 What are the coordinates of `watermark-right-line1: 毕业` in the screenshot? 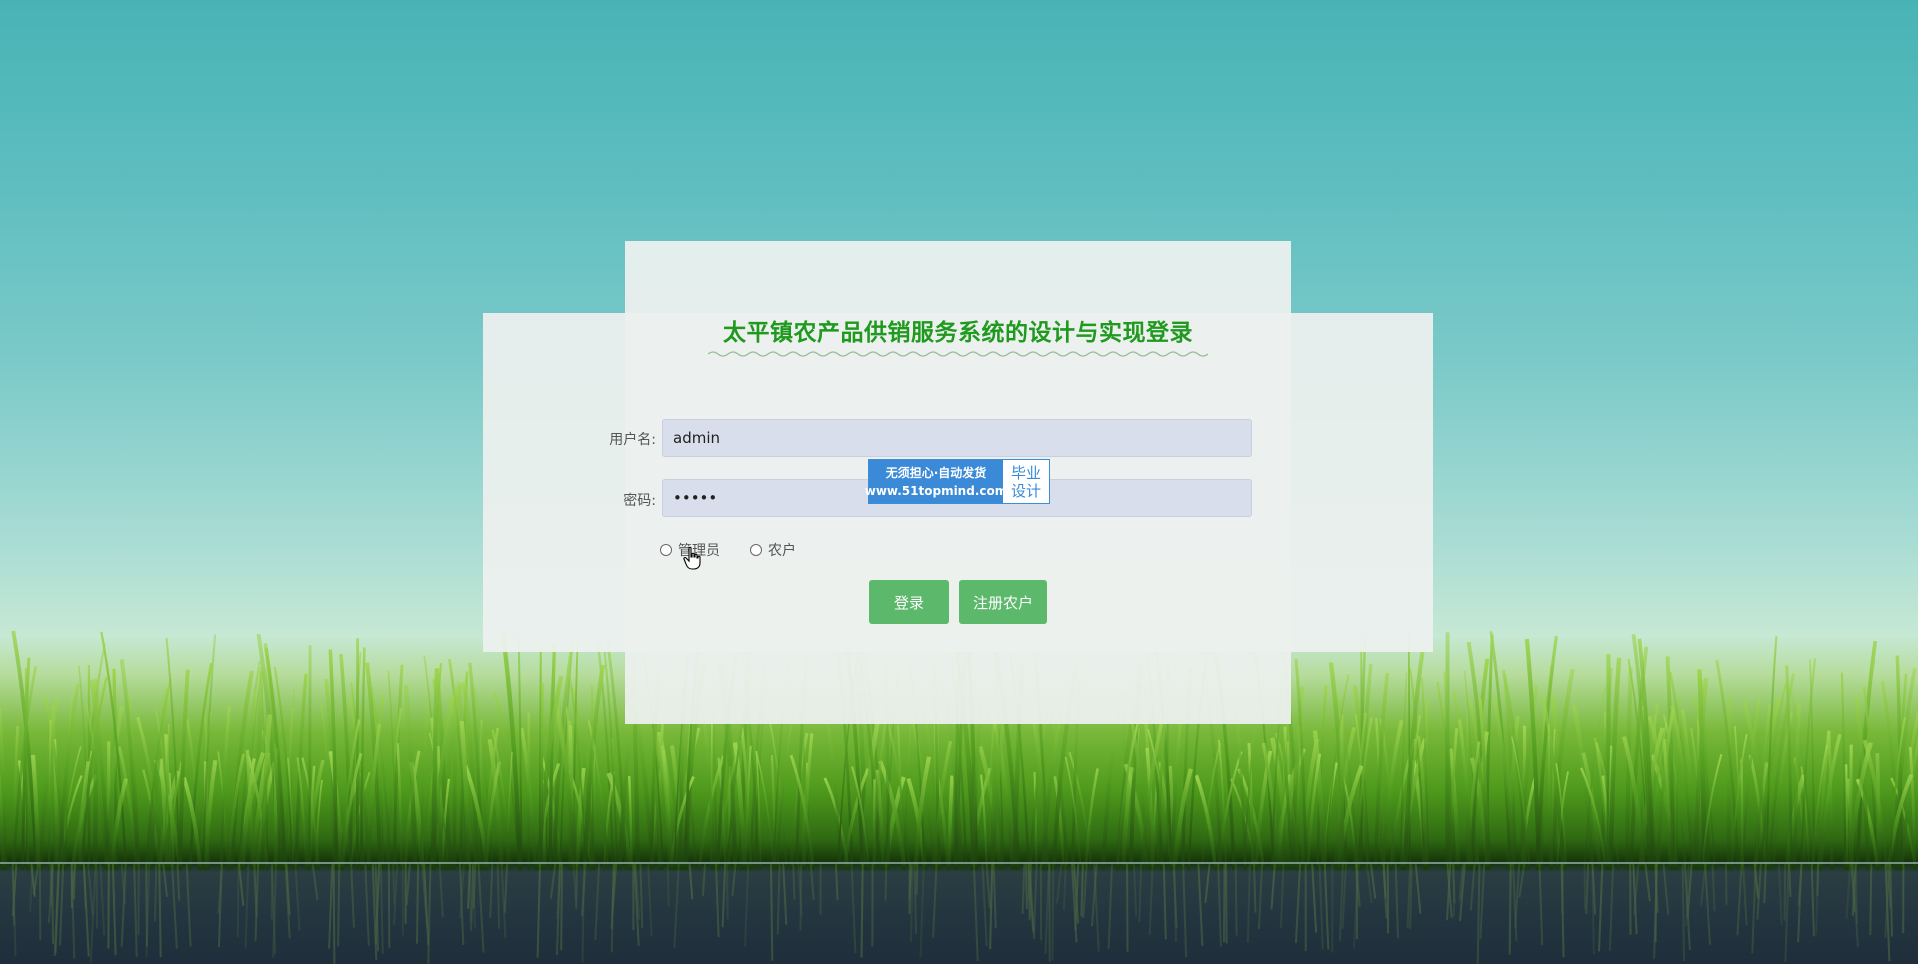 It's located at (1025, 472).